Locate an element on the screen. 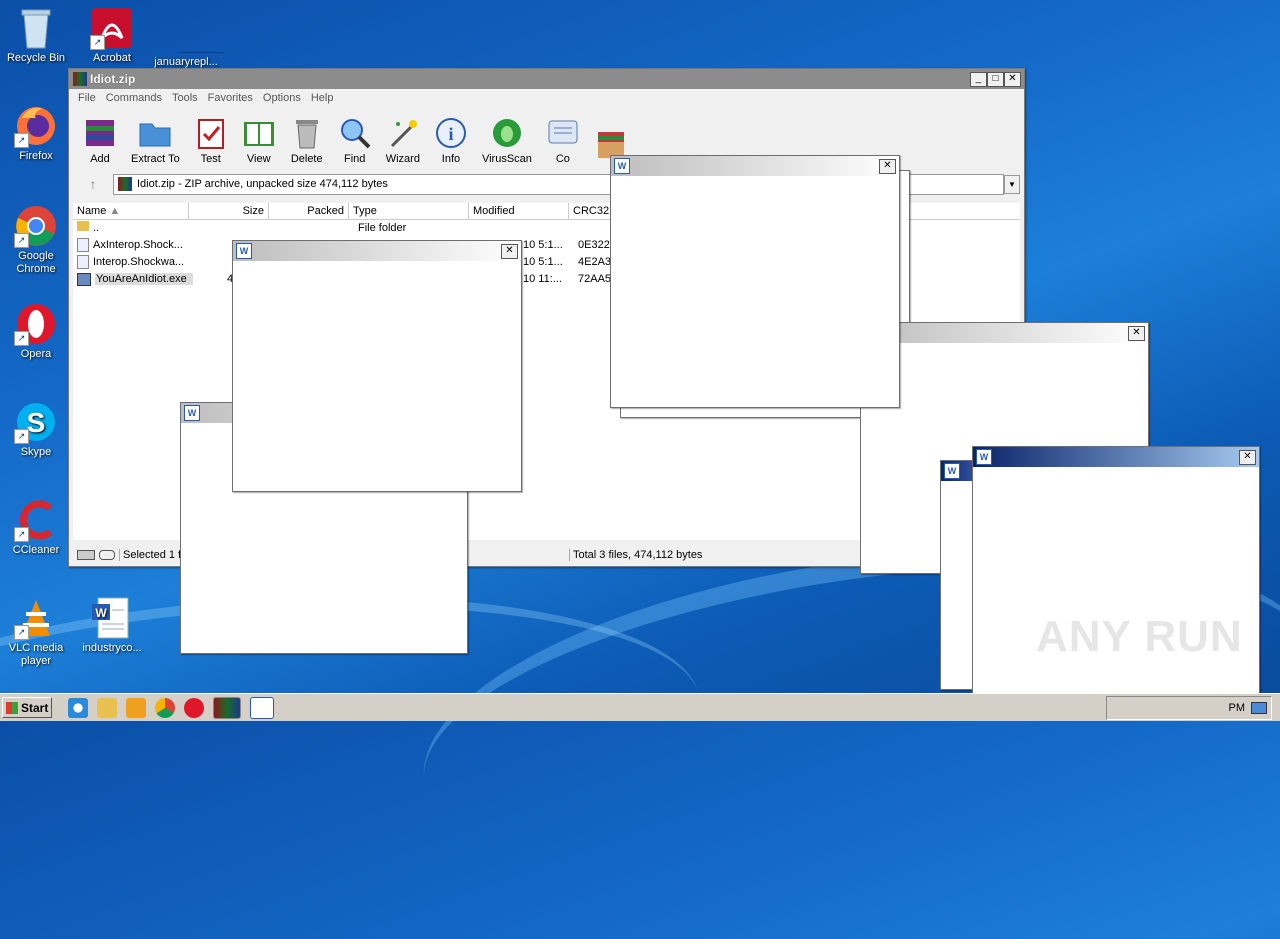 The height and width of the screenshot is (939, 1280). menu-commands: Commands is located at coordinates (134, 98).